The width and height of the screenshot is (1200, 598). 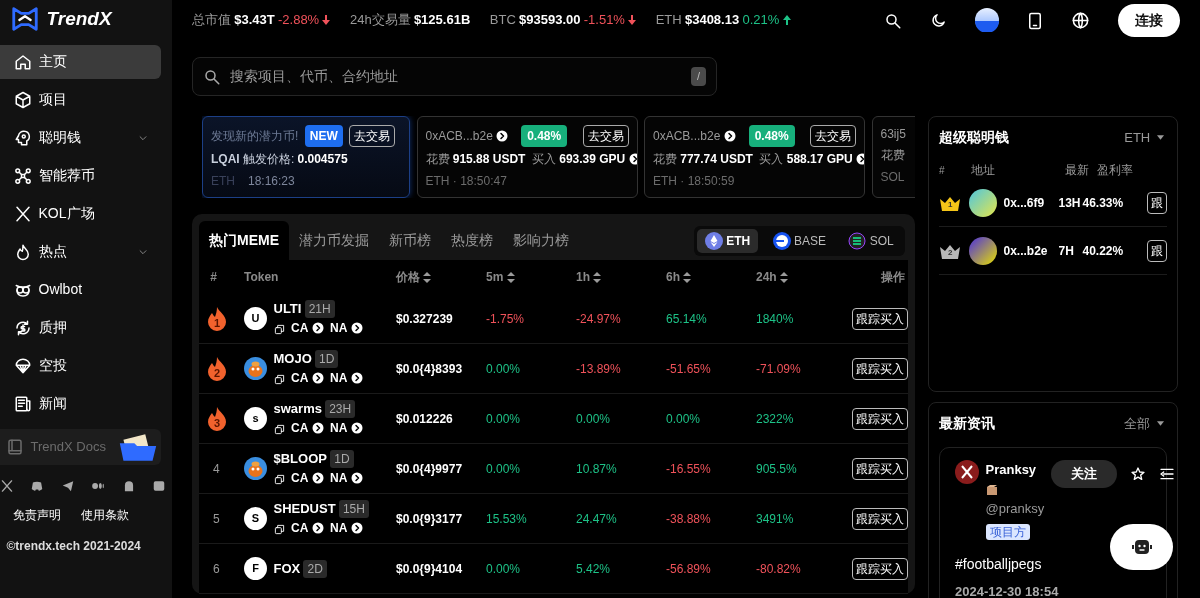 I want to click on token-symbol: LQAI, so click(x=225, y=160).